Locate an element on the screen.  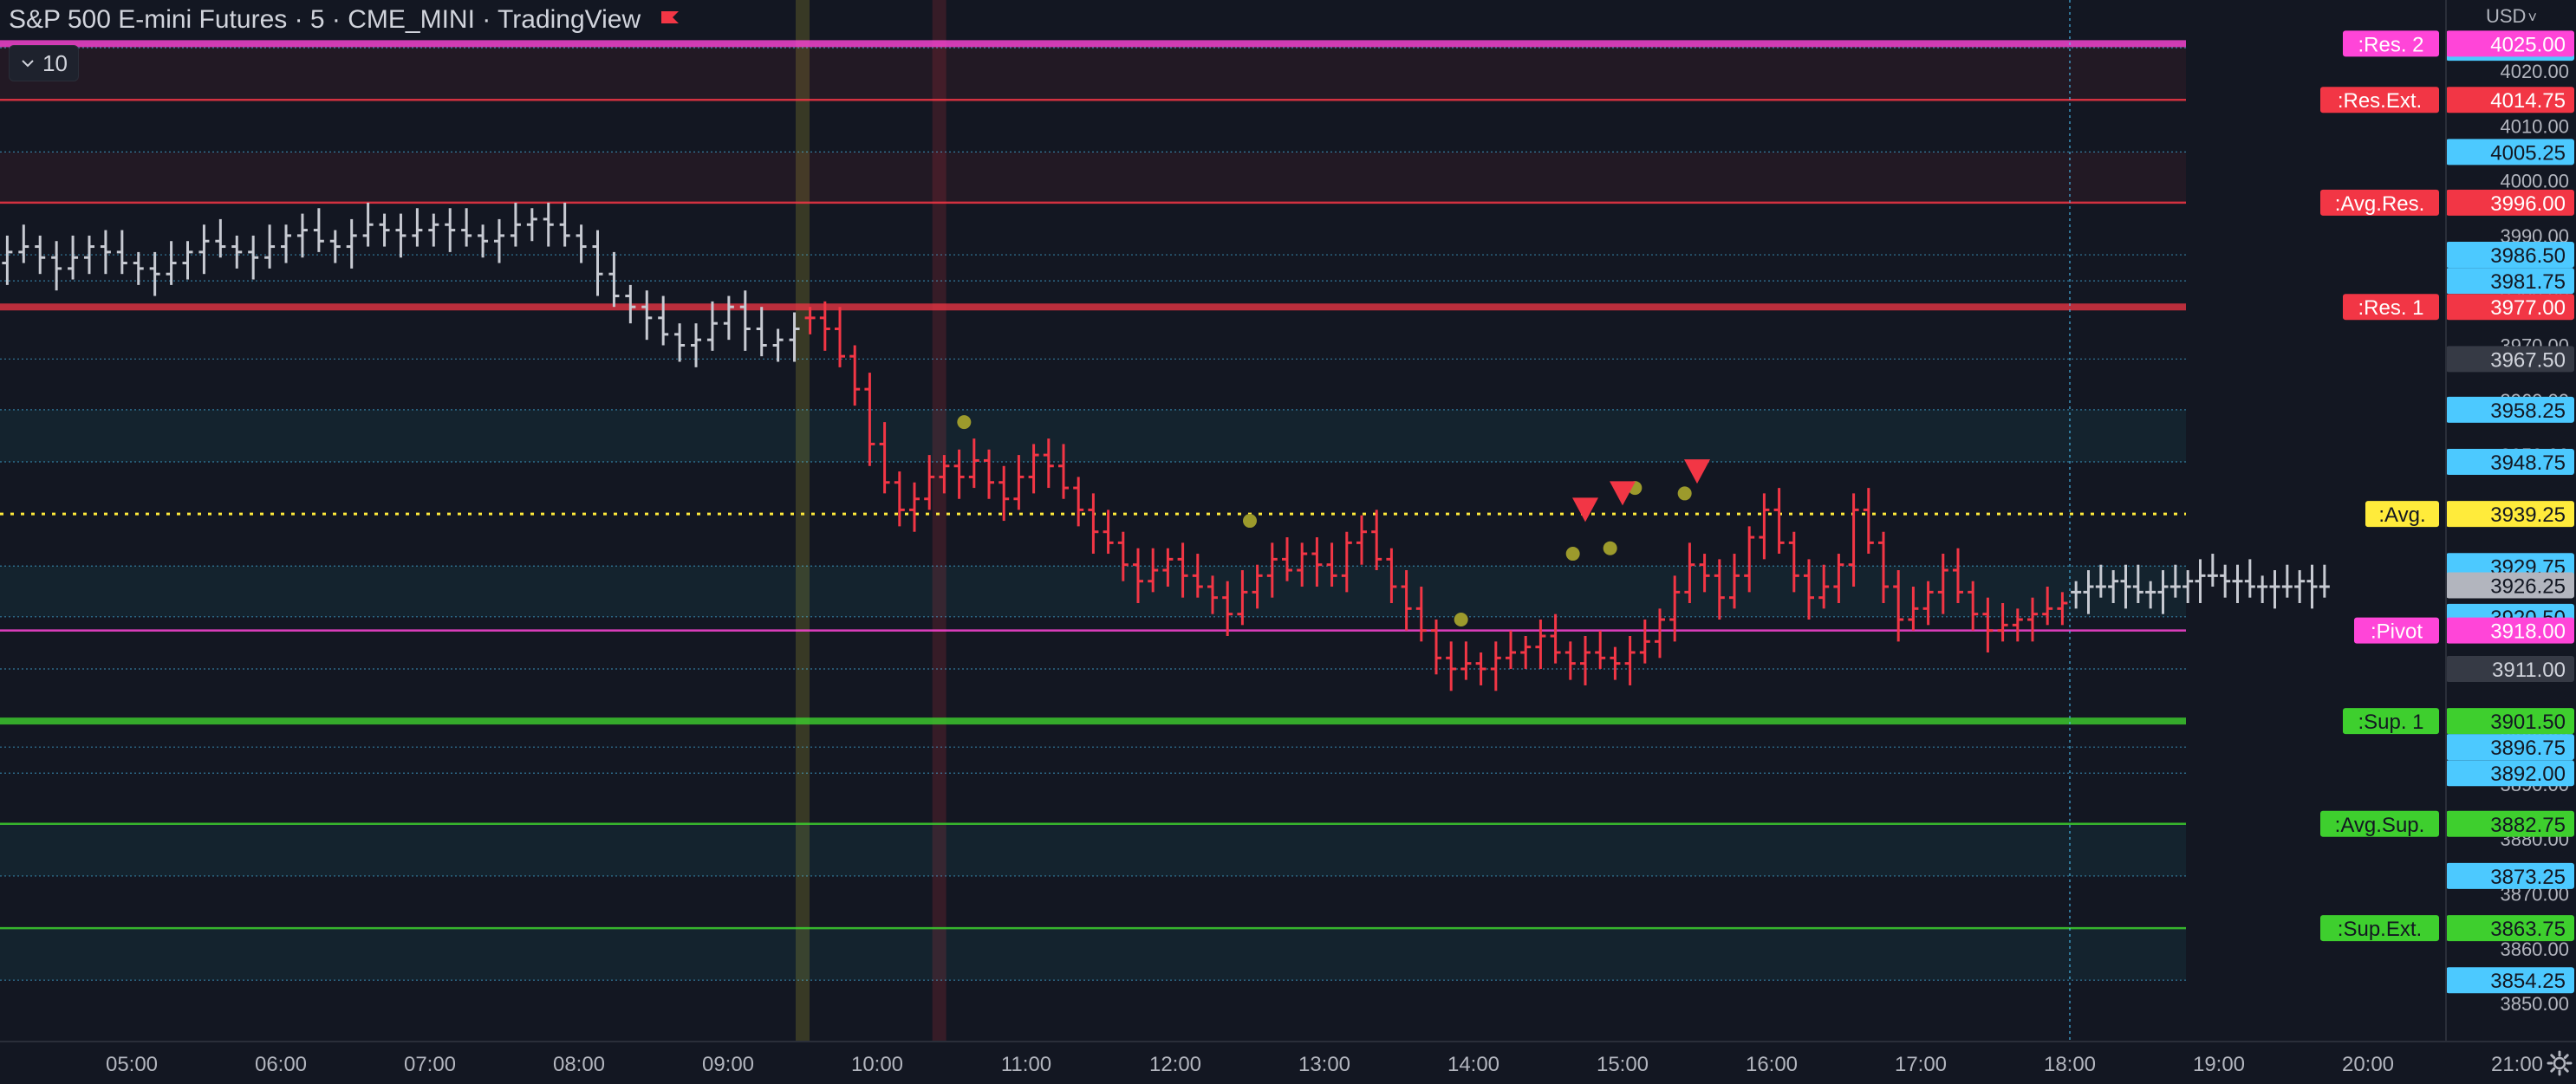
price-tag: 3873.25 is located at coordinates (2510, 875).